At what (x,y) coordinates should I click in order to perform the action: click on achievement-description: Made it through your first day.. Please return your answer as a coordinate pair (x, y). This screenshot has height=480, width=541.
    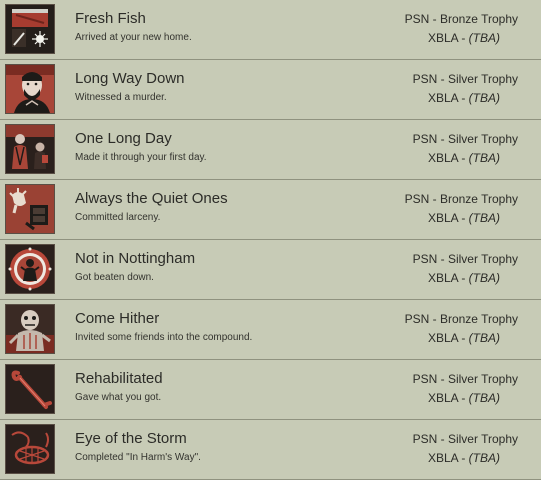
    Looking at the image, I should click on (141, 157).